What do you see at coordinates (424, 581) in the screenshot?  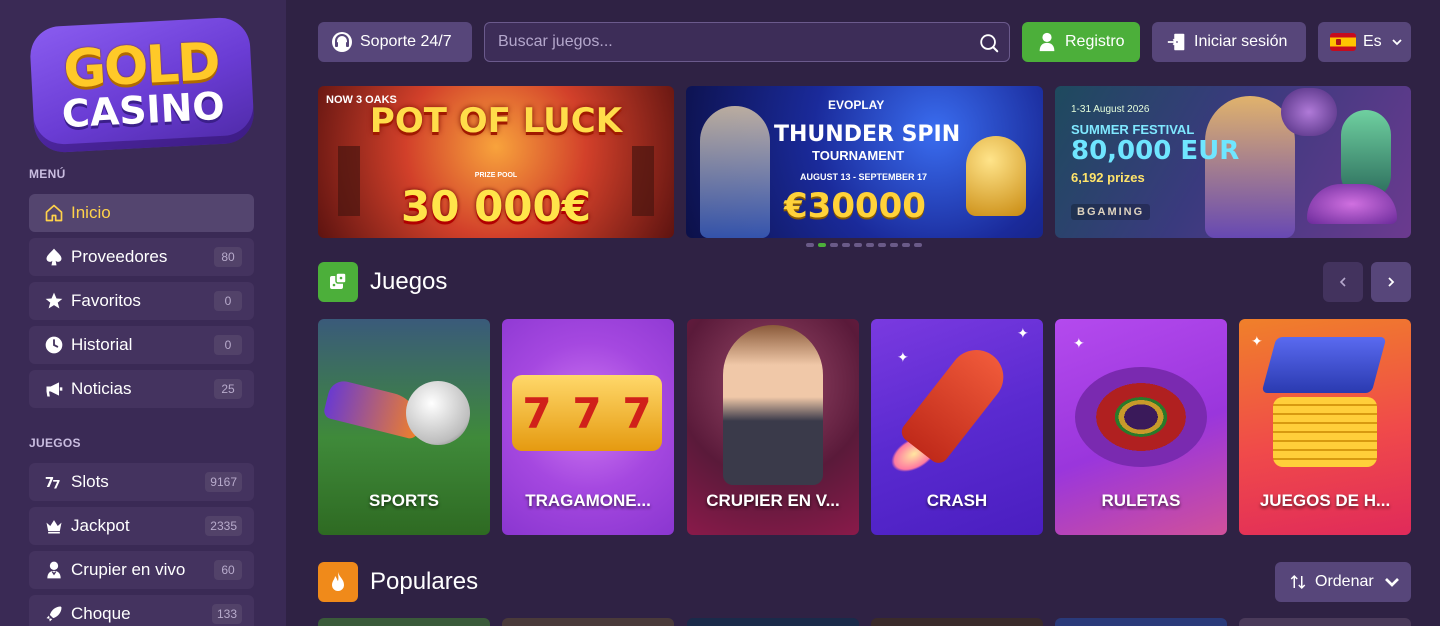 I see `popular-section-title: Populares` at bounding box center [424, 581].